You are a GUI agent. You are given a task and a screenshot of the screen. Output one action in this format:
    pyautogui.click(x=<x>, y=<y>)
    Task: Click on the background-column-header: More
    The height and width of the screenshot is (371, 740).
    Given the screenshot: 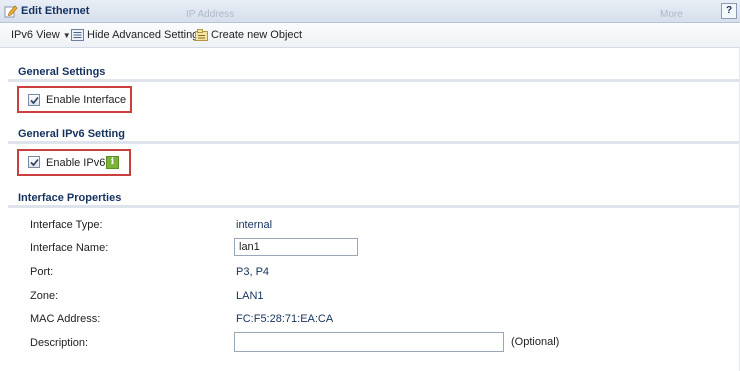 What is the action you would take?
    pyautogui.click(x=671, y=14)
    